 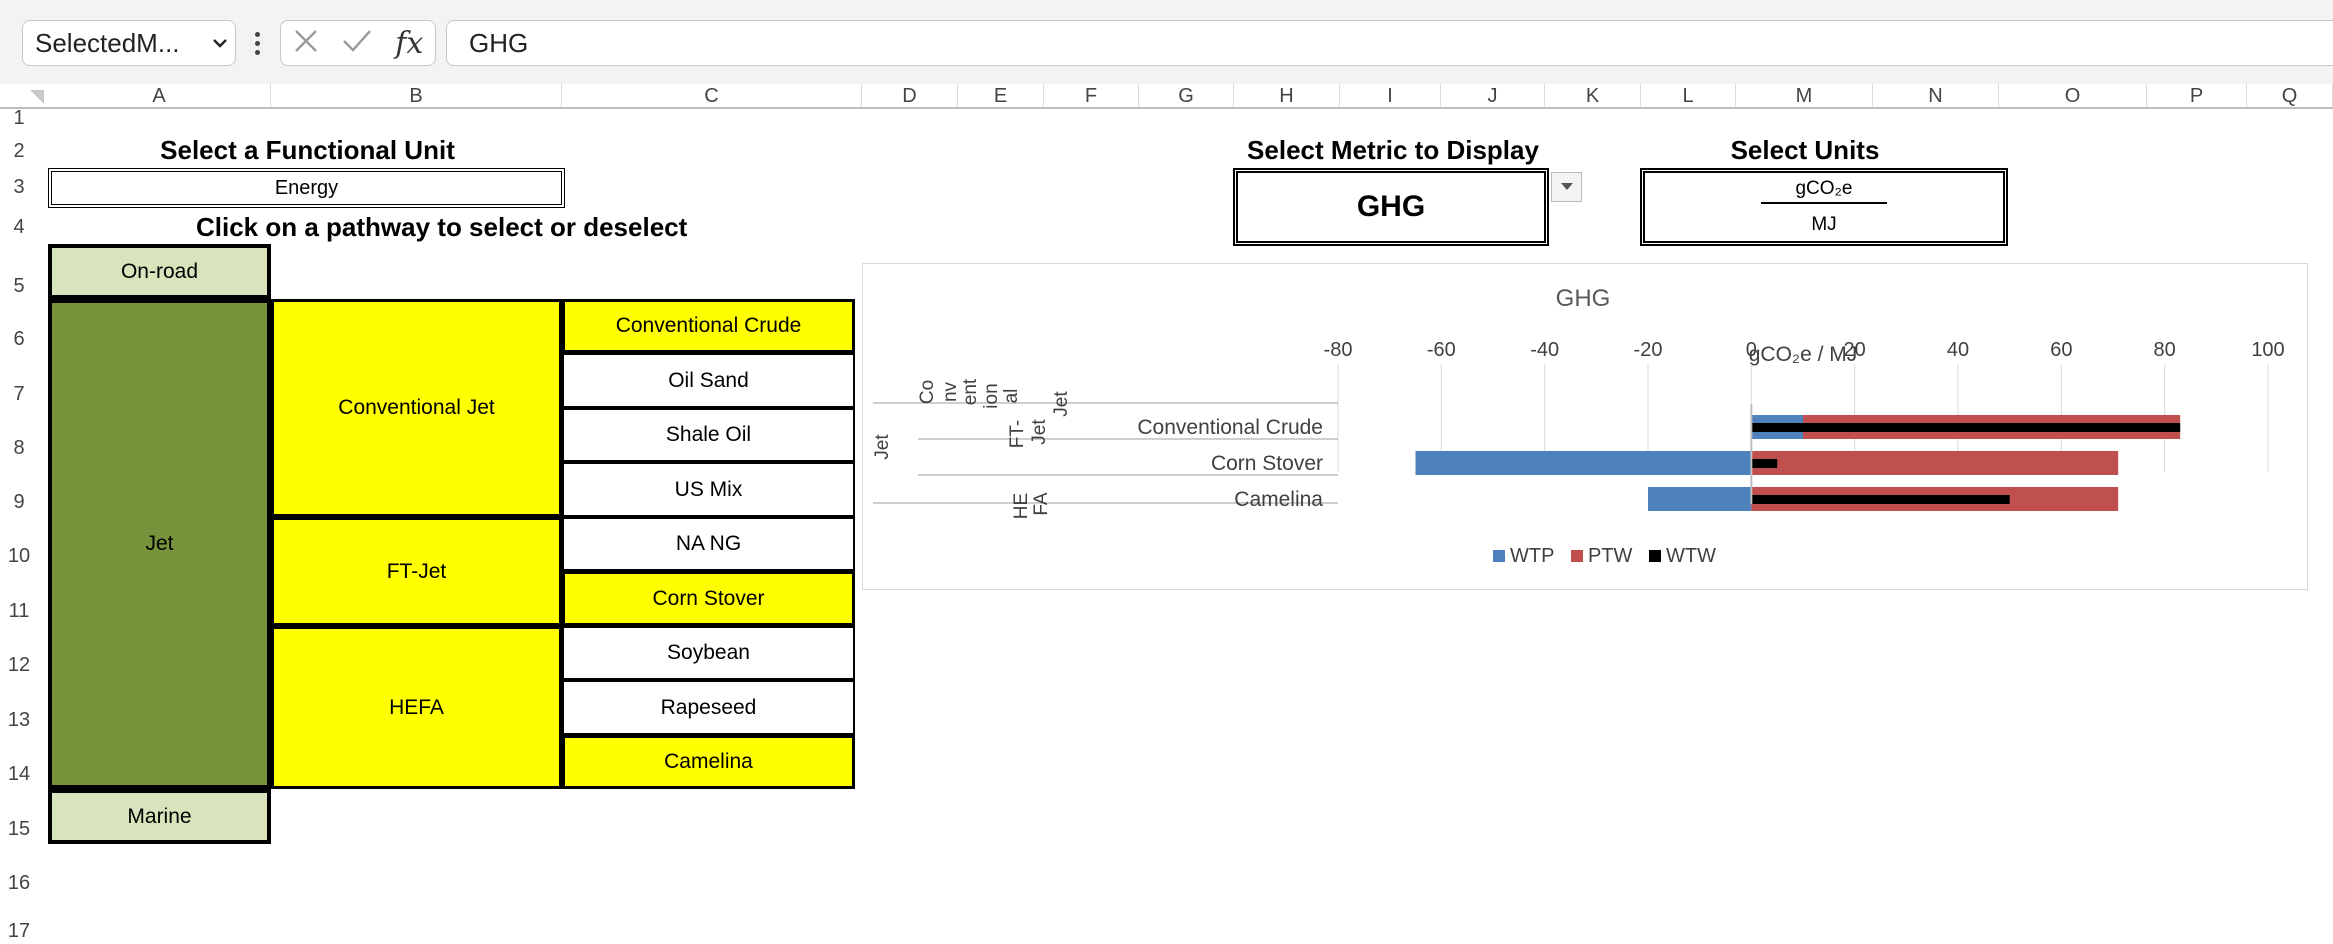 What do you see at coordinates (416, 707) in the screenshot?
I see `pathway-hefa: HEFA` at bounding box center [416, 707].